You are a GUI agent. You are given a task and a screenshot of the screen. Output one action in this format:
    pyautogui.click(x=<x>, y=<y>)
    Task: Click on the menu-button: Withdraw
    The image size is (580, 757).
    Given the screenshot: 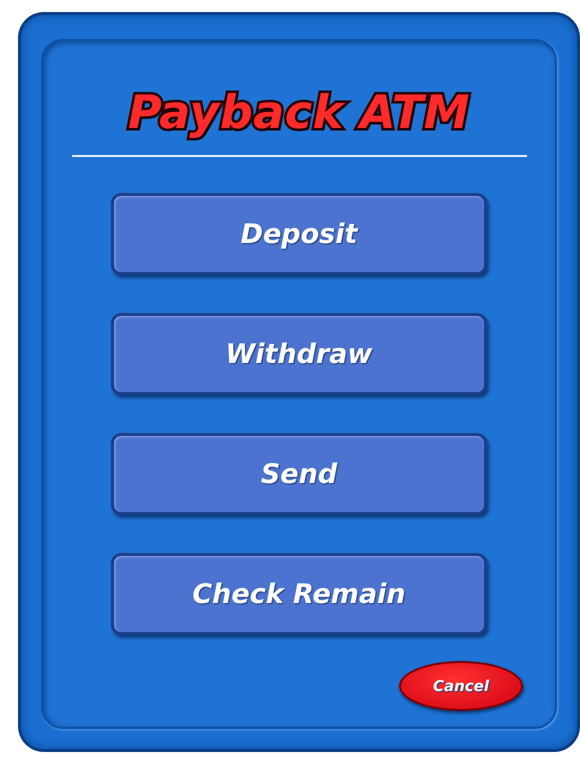 What is the action you would take?
    pyautogui.click(x=299, y=354)
    